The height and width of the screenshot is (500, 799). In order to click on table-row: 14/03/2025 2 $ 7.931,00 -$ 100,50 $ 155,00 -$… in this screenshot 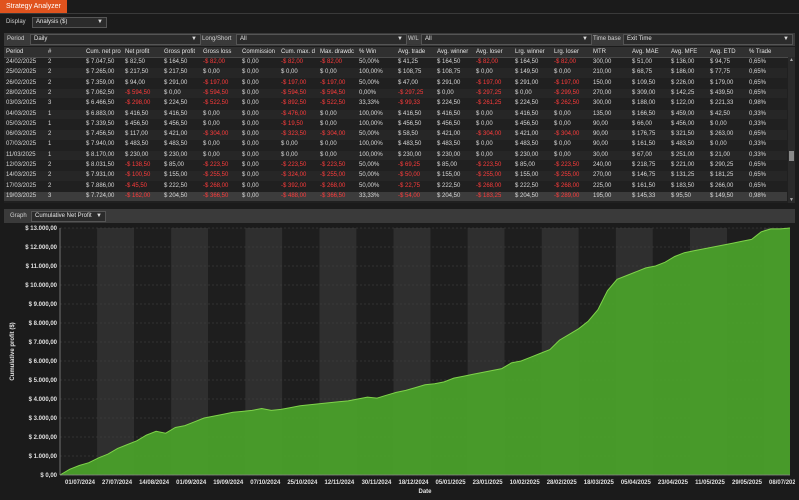, I will do `click(395, 176)`.